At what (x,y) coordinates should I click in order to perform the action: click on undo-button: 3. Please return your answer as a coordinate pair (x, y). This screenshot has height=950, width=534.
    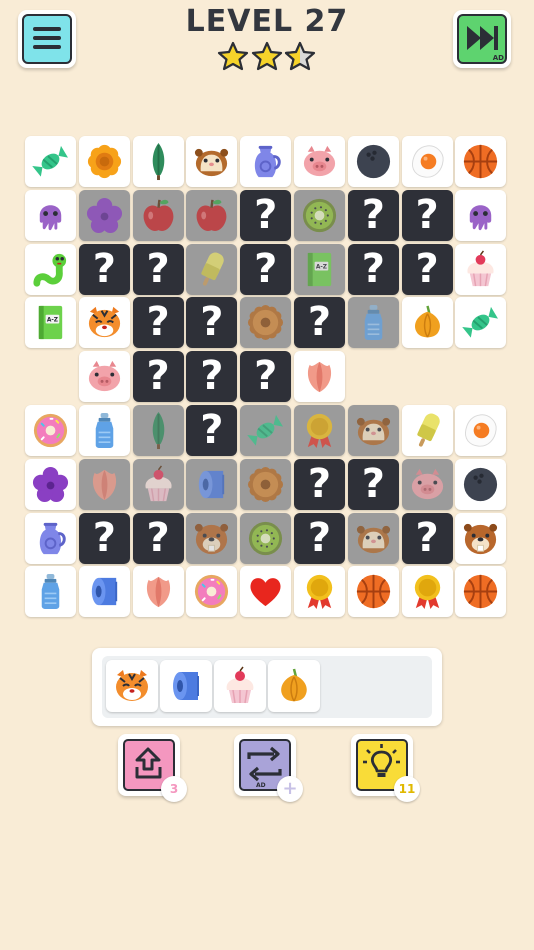
    Looking at the image, I should click on (152, 768).